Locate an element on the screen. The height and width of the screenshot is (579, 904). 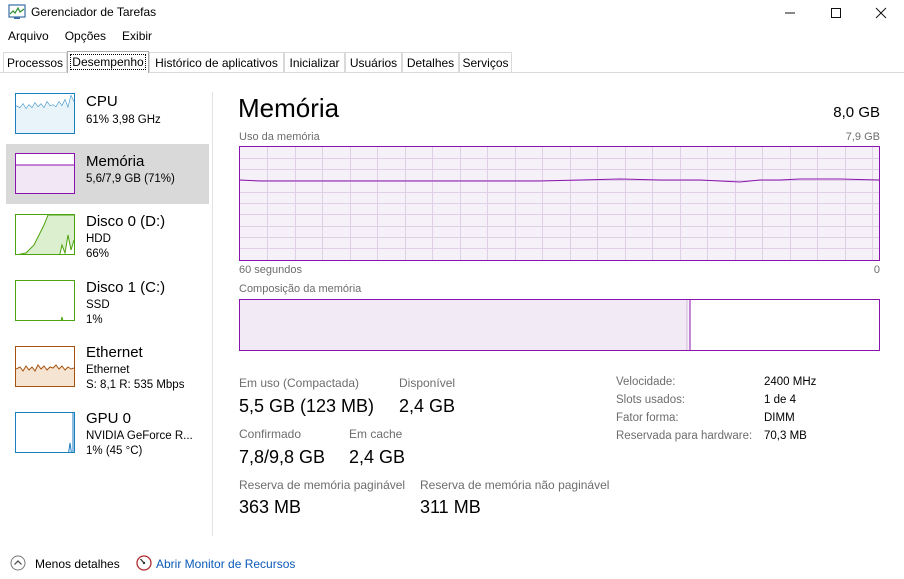
disk1-type: SSD is located at coordinates (98, 305).